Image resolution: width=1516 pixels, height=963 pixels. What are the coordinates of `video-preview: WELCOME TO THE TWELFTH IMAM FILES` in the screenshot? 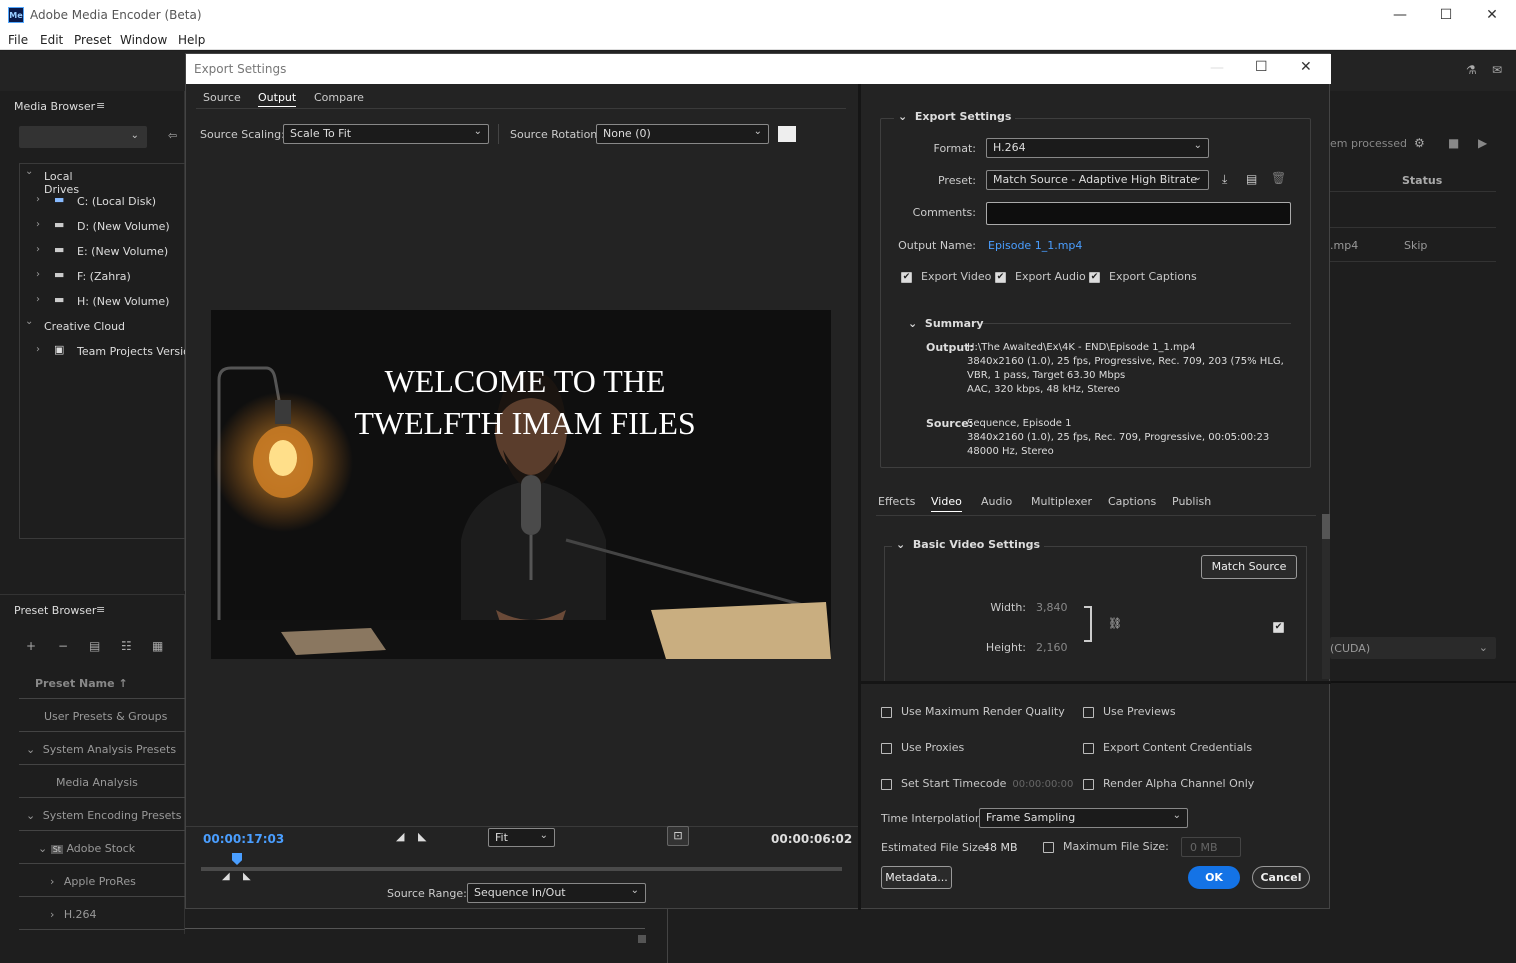 It's located at (521, 484).